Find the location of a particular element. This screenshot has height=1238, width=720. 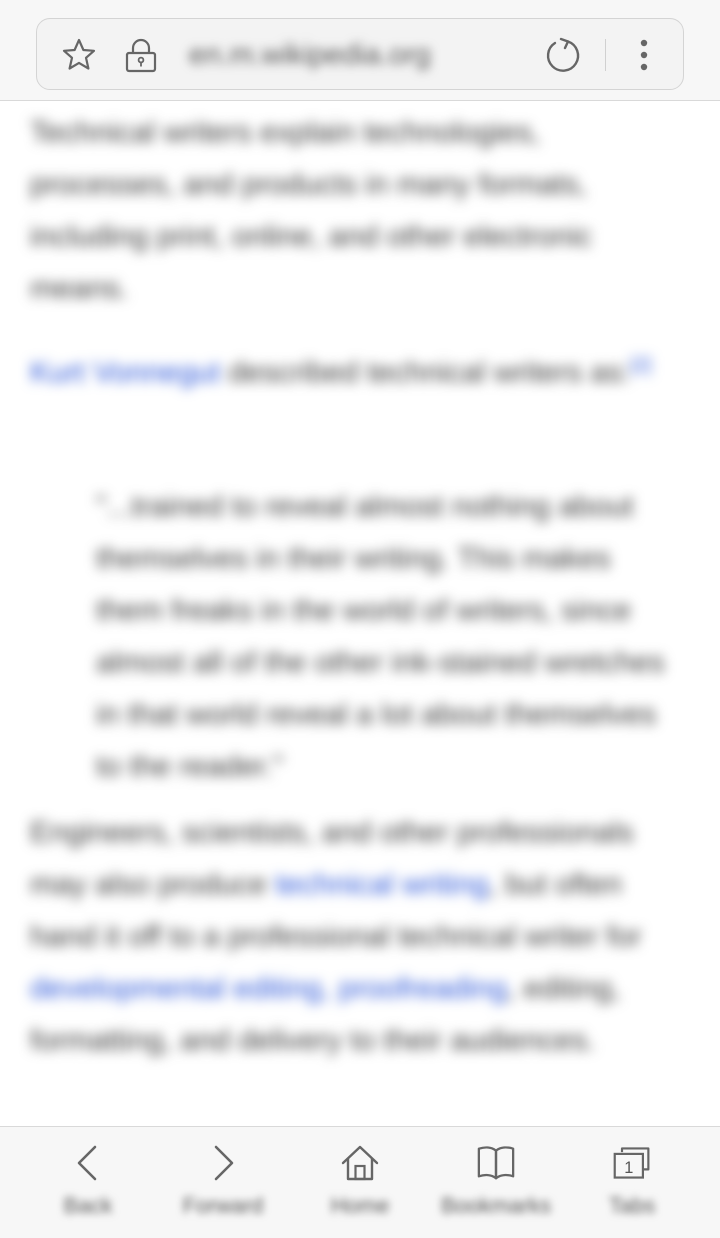

home-label: Home is located at coordinates (360, 1205).